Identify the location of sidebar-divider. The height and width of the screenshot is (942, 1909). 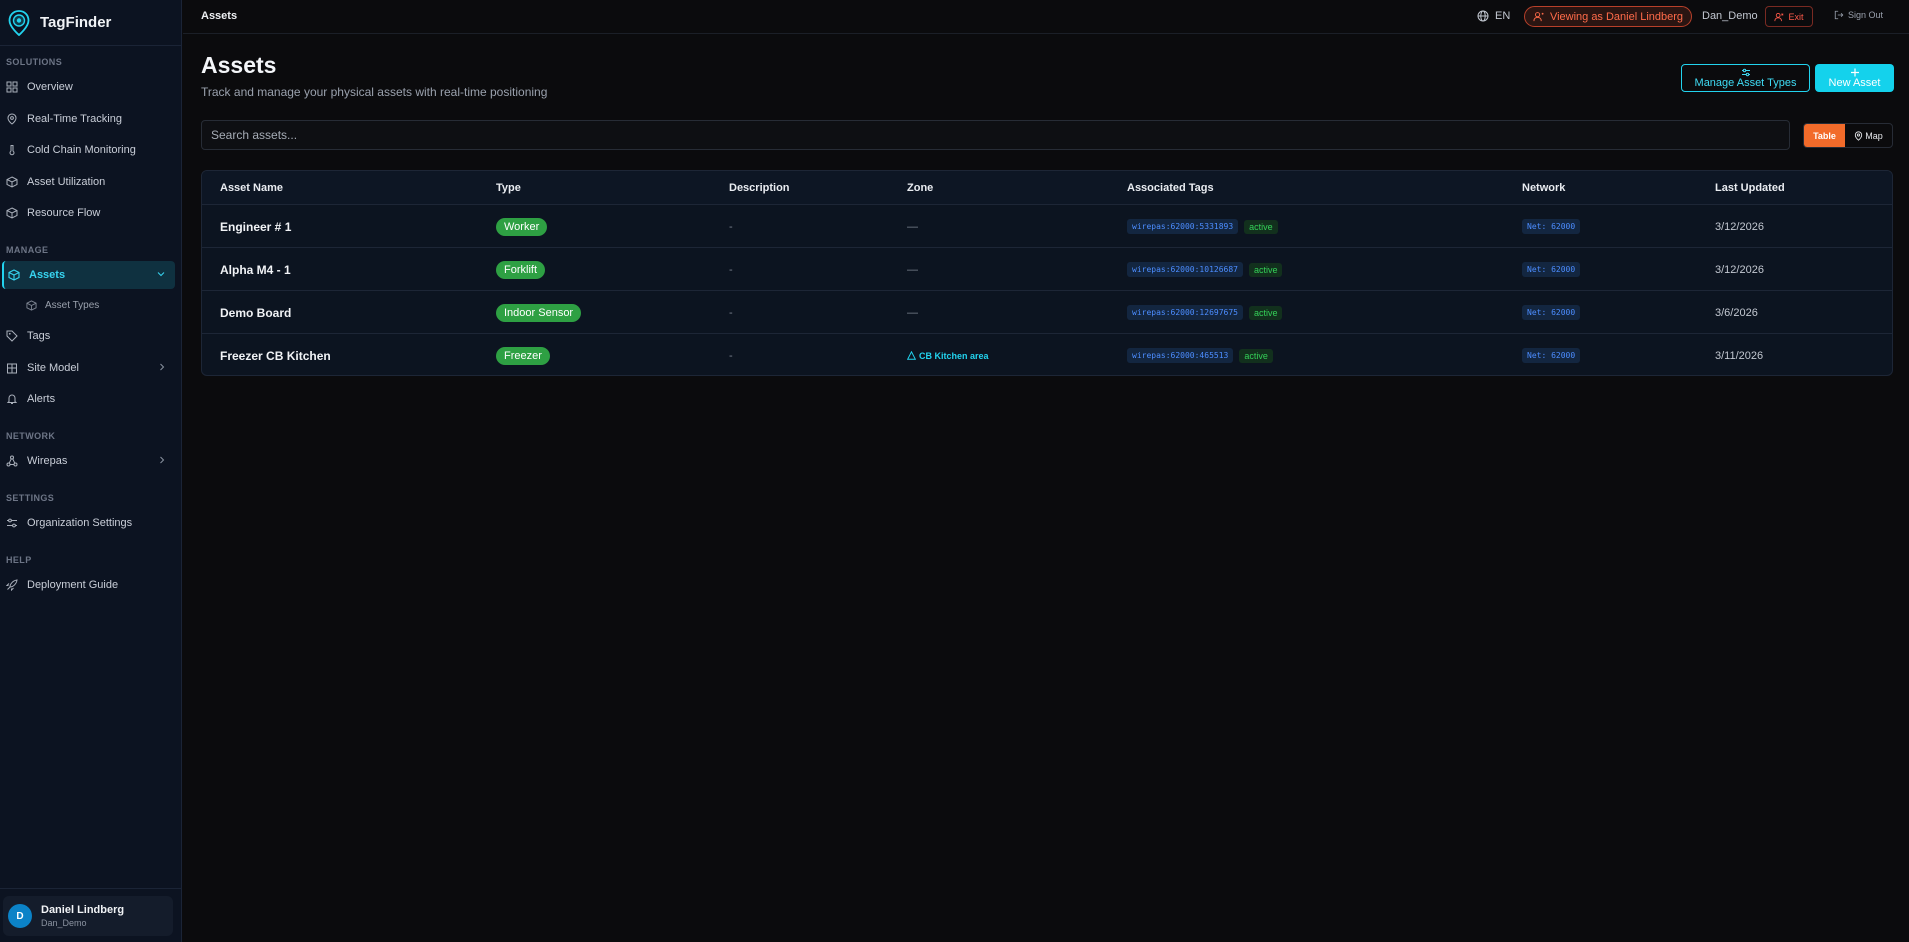
(91, 888).